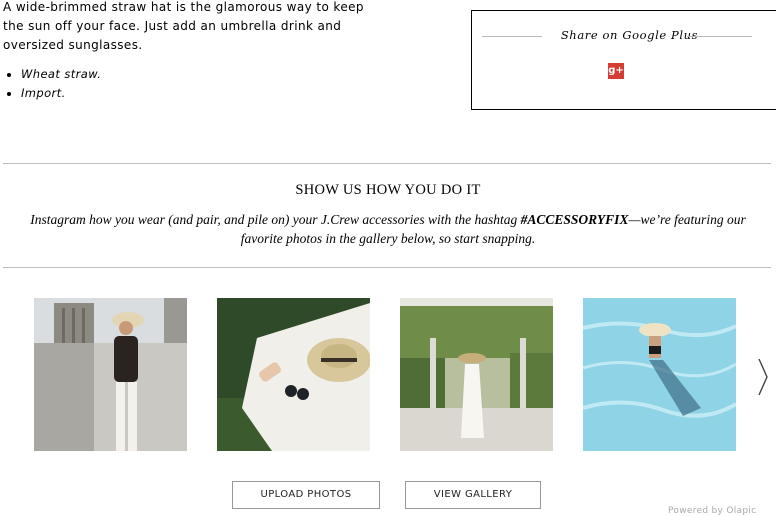 The width and height of the screenshot is (776, 516). What do you see at coordinates (659, 374) in the screenshot?
I see `woman-in-pool-photo` at bounding box center [659, 374].